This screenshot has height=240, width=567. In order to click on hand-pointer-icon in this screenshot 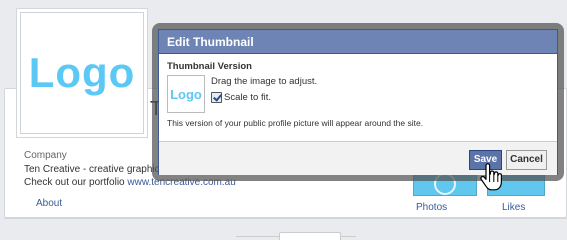, I will do `click(491, 177)`.